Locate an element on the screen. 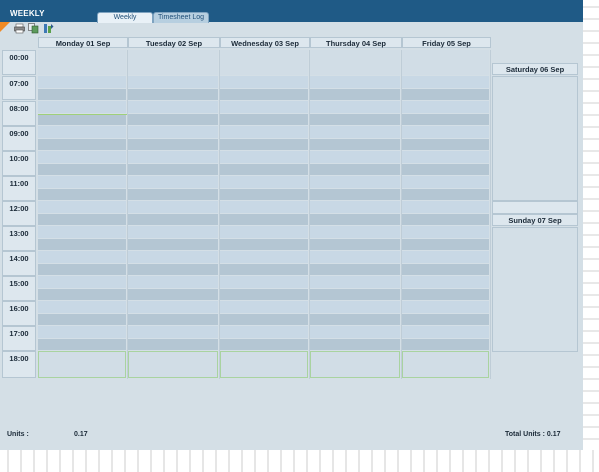 This screenshot has width=599, height=472. day-column-friday is located at coordinates (446, 214).